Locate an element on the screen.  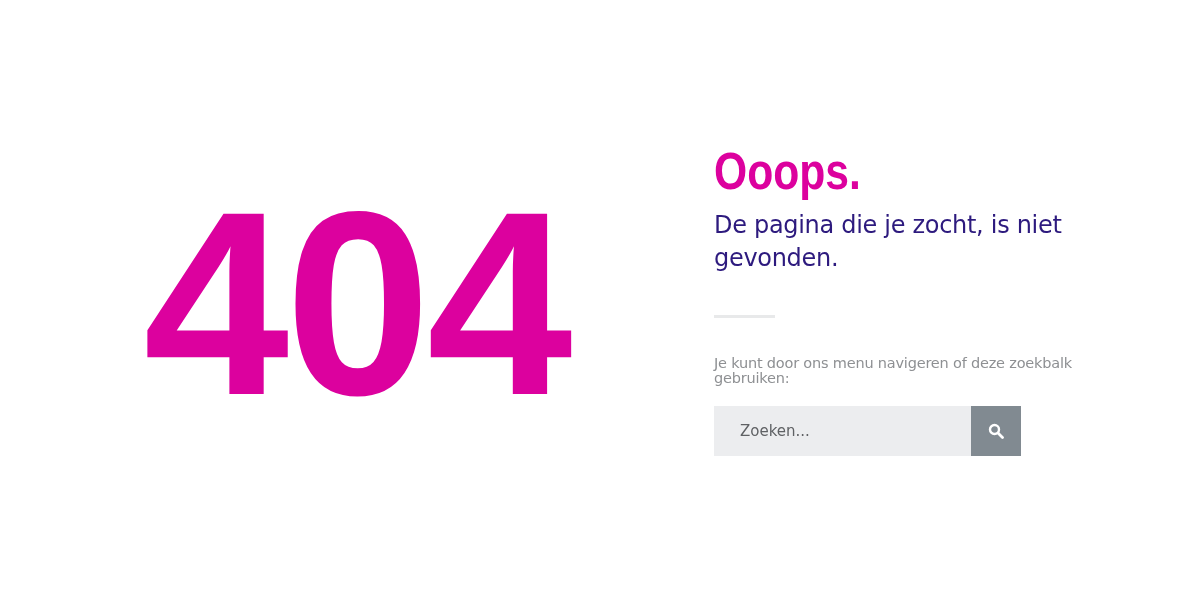
hint-text: Je kunt door ons menu navigeren of deze zoekbalk gebruiken: is located at coordinates (893, 370).